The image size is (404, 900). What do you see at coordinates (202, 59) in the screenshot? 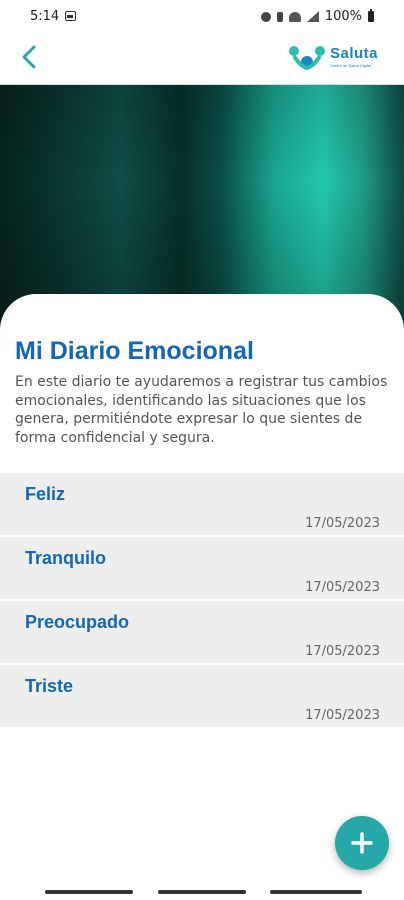
I see `top-bar: Saluta Centro de Salud Digital` at bounding box center [202, 59].